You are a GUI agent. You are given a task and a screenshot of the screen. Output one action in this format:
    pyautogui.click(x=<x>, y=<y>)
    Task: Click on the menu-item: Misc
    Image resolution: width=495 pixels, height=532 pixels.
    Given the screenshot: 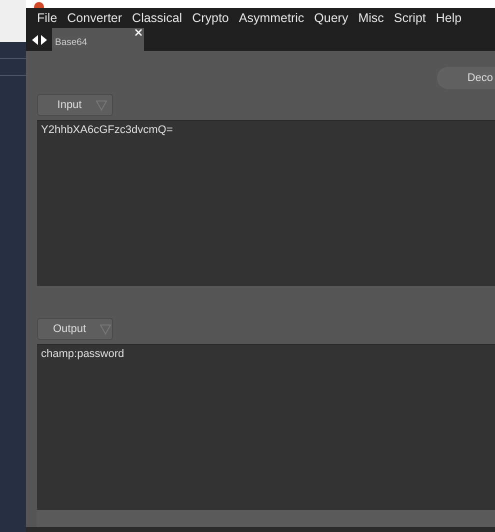 What is the action you would take?
    pyautogui.click(x=371, y=18)
    